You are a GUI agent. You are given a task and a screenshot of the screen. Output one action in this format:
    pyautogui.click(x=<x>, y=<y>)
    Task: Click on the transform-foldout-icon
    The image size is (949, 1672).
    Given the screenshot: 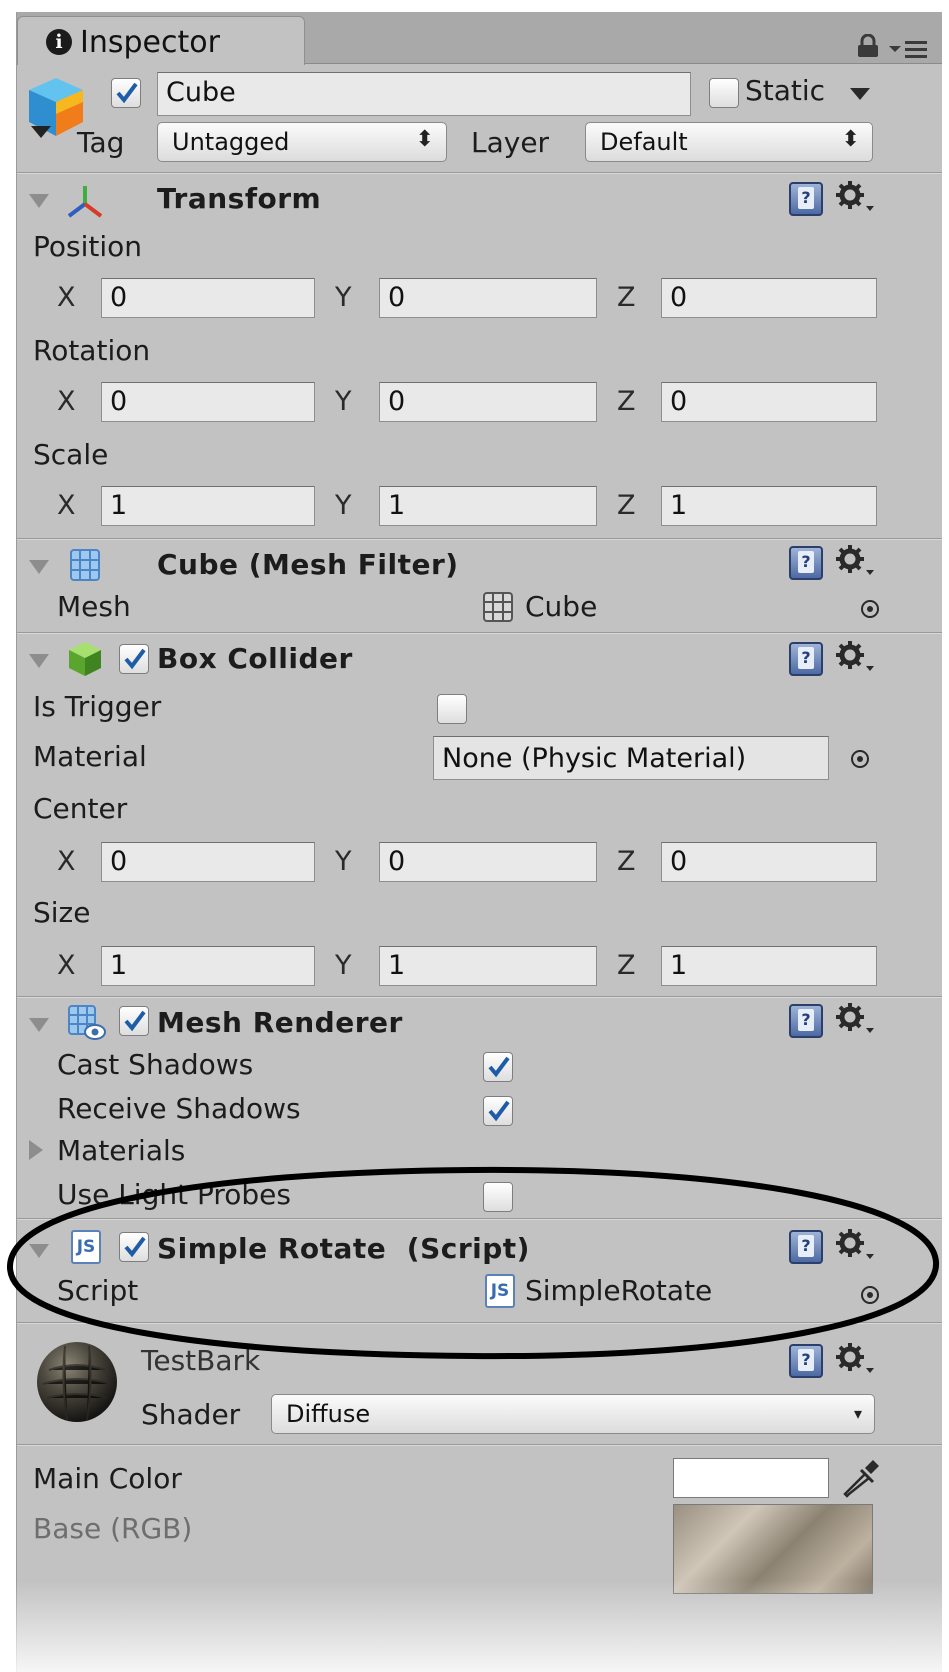 What is the action you would take?
    pyautogui.click(x=39, y=201)
    